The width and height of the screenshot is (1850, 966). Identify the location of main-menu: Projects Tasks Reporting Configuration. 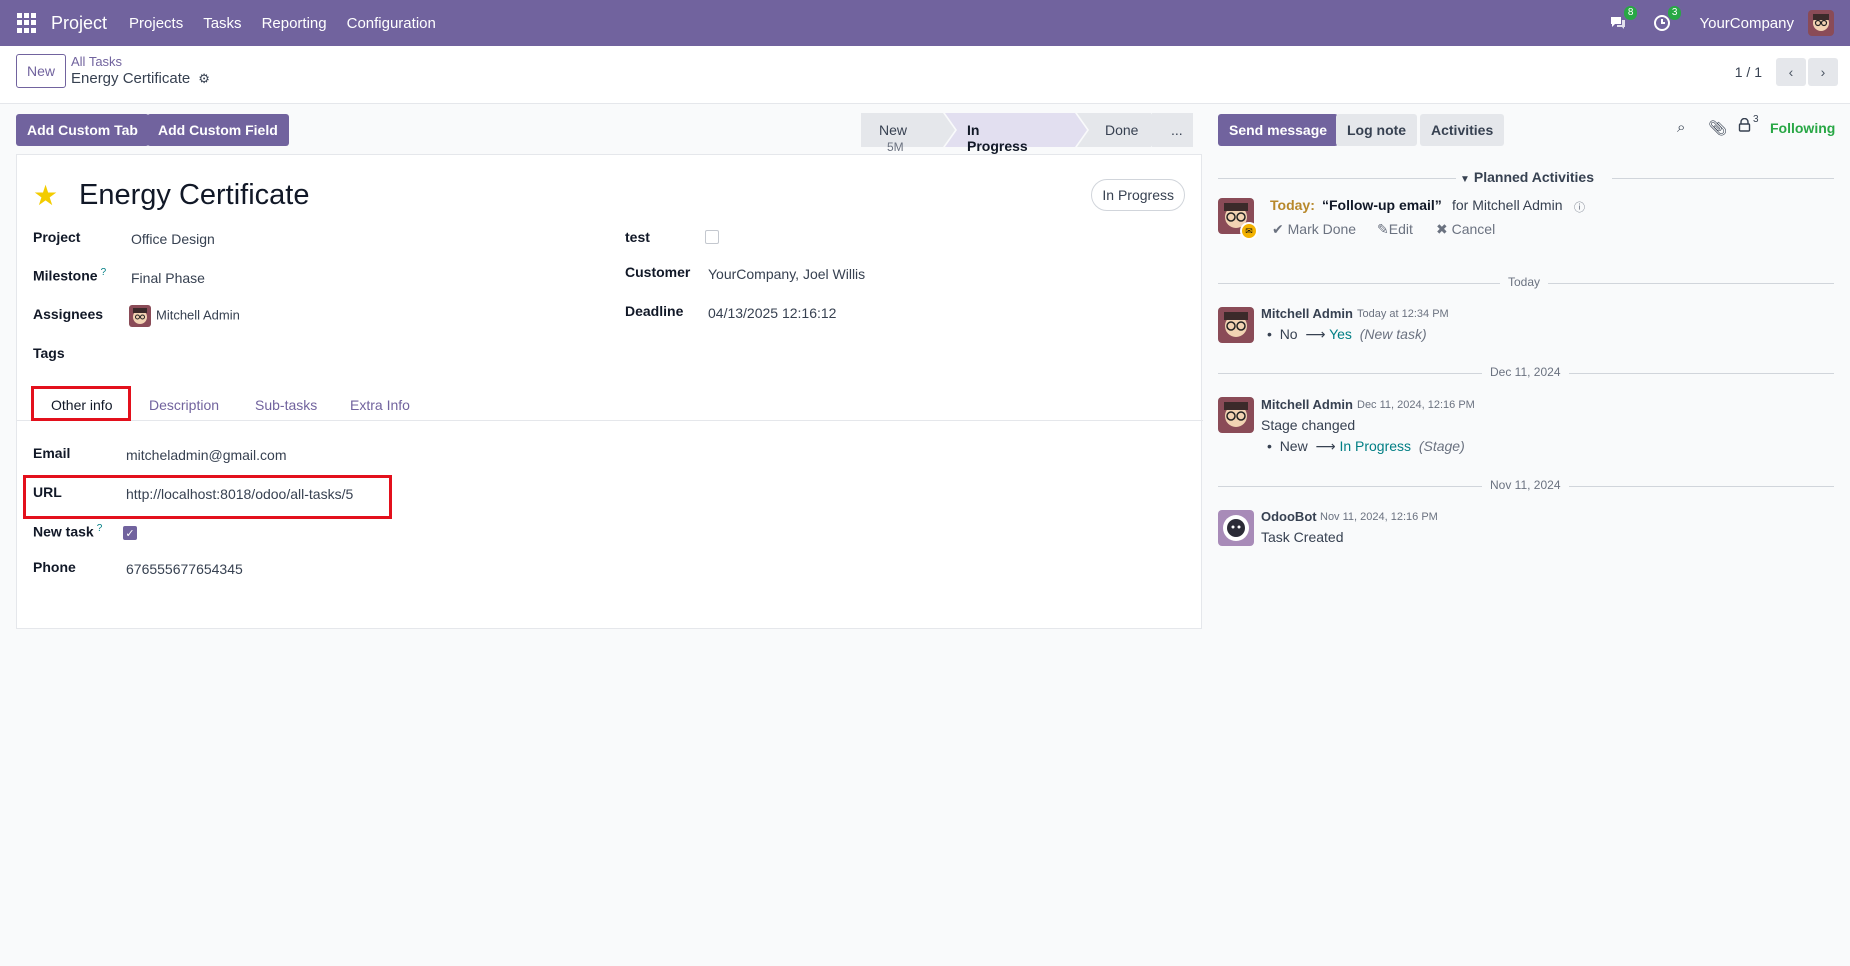
(292, 23).